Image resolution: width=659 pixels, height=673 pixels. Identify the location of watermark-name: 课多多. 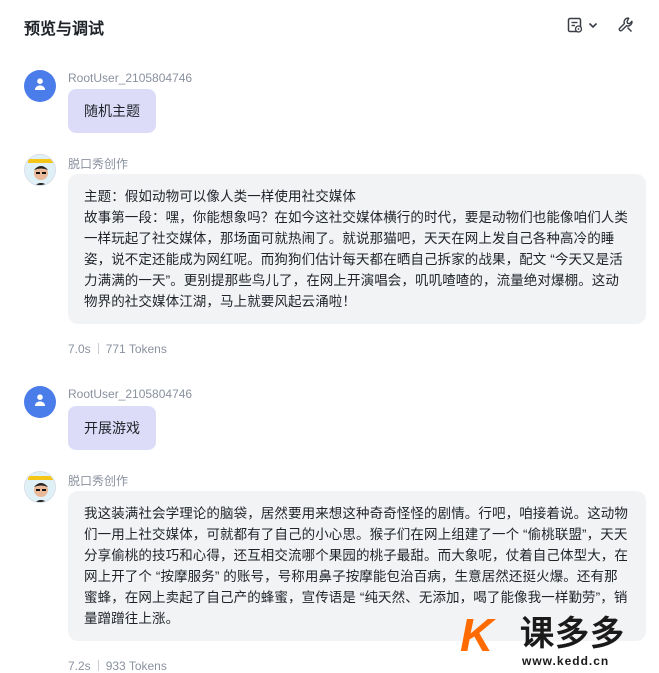
(572, 634).